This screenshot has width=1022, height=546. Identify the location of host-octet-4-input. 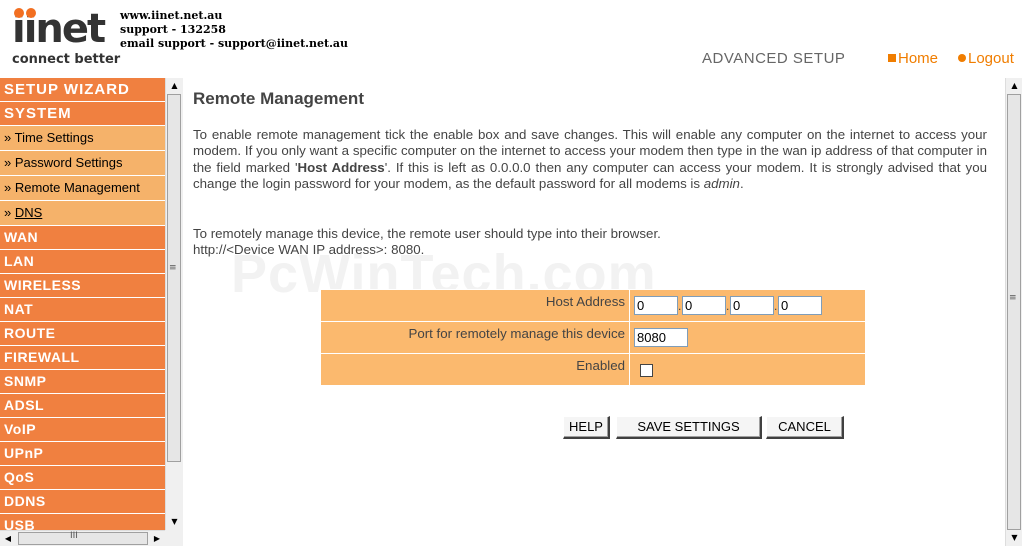
(800, 305).